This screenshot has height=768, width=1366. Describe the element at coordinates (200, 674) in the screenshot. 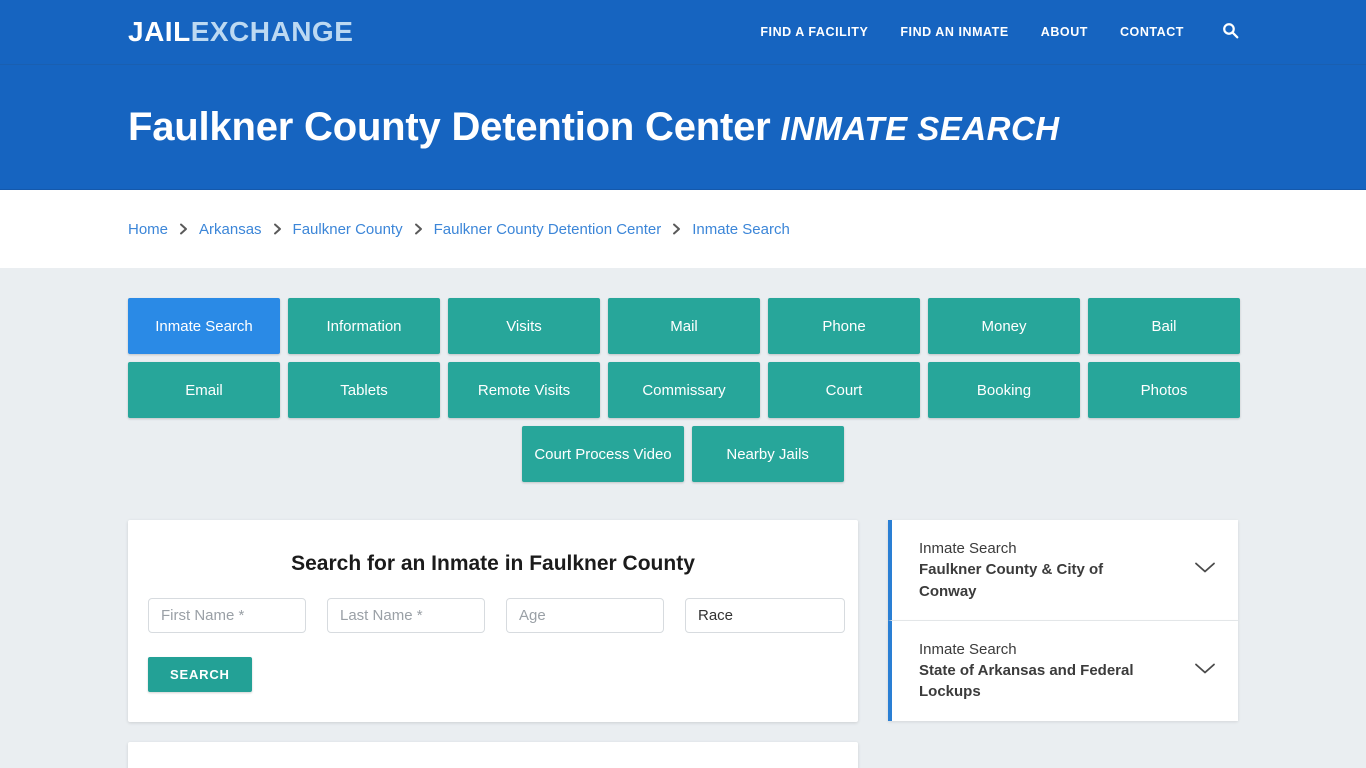

I see `search-submit-button: SEARCH` at that location.